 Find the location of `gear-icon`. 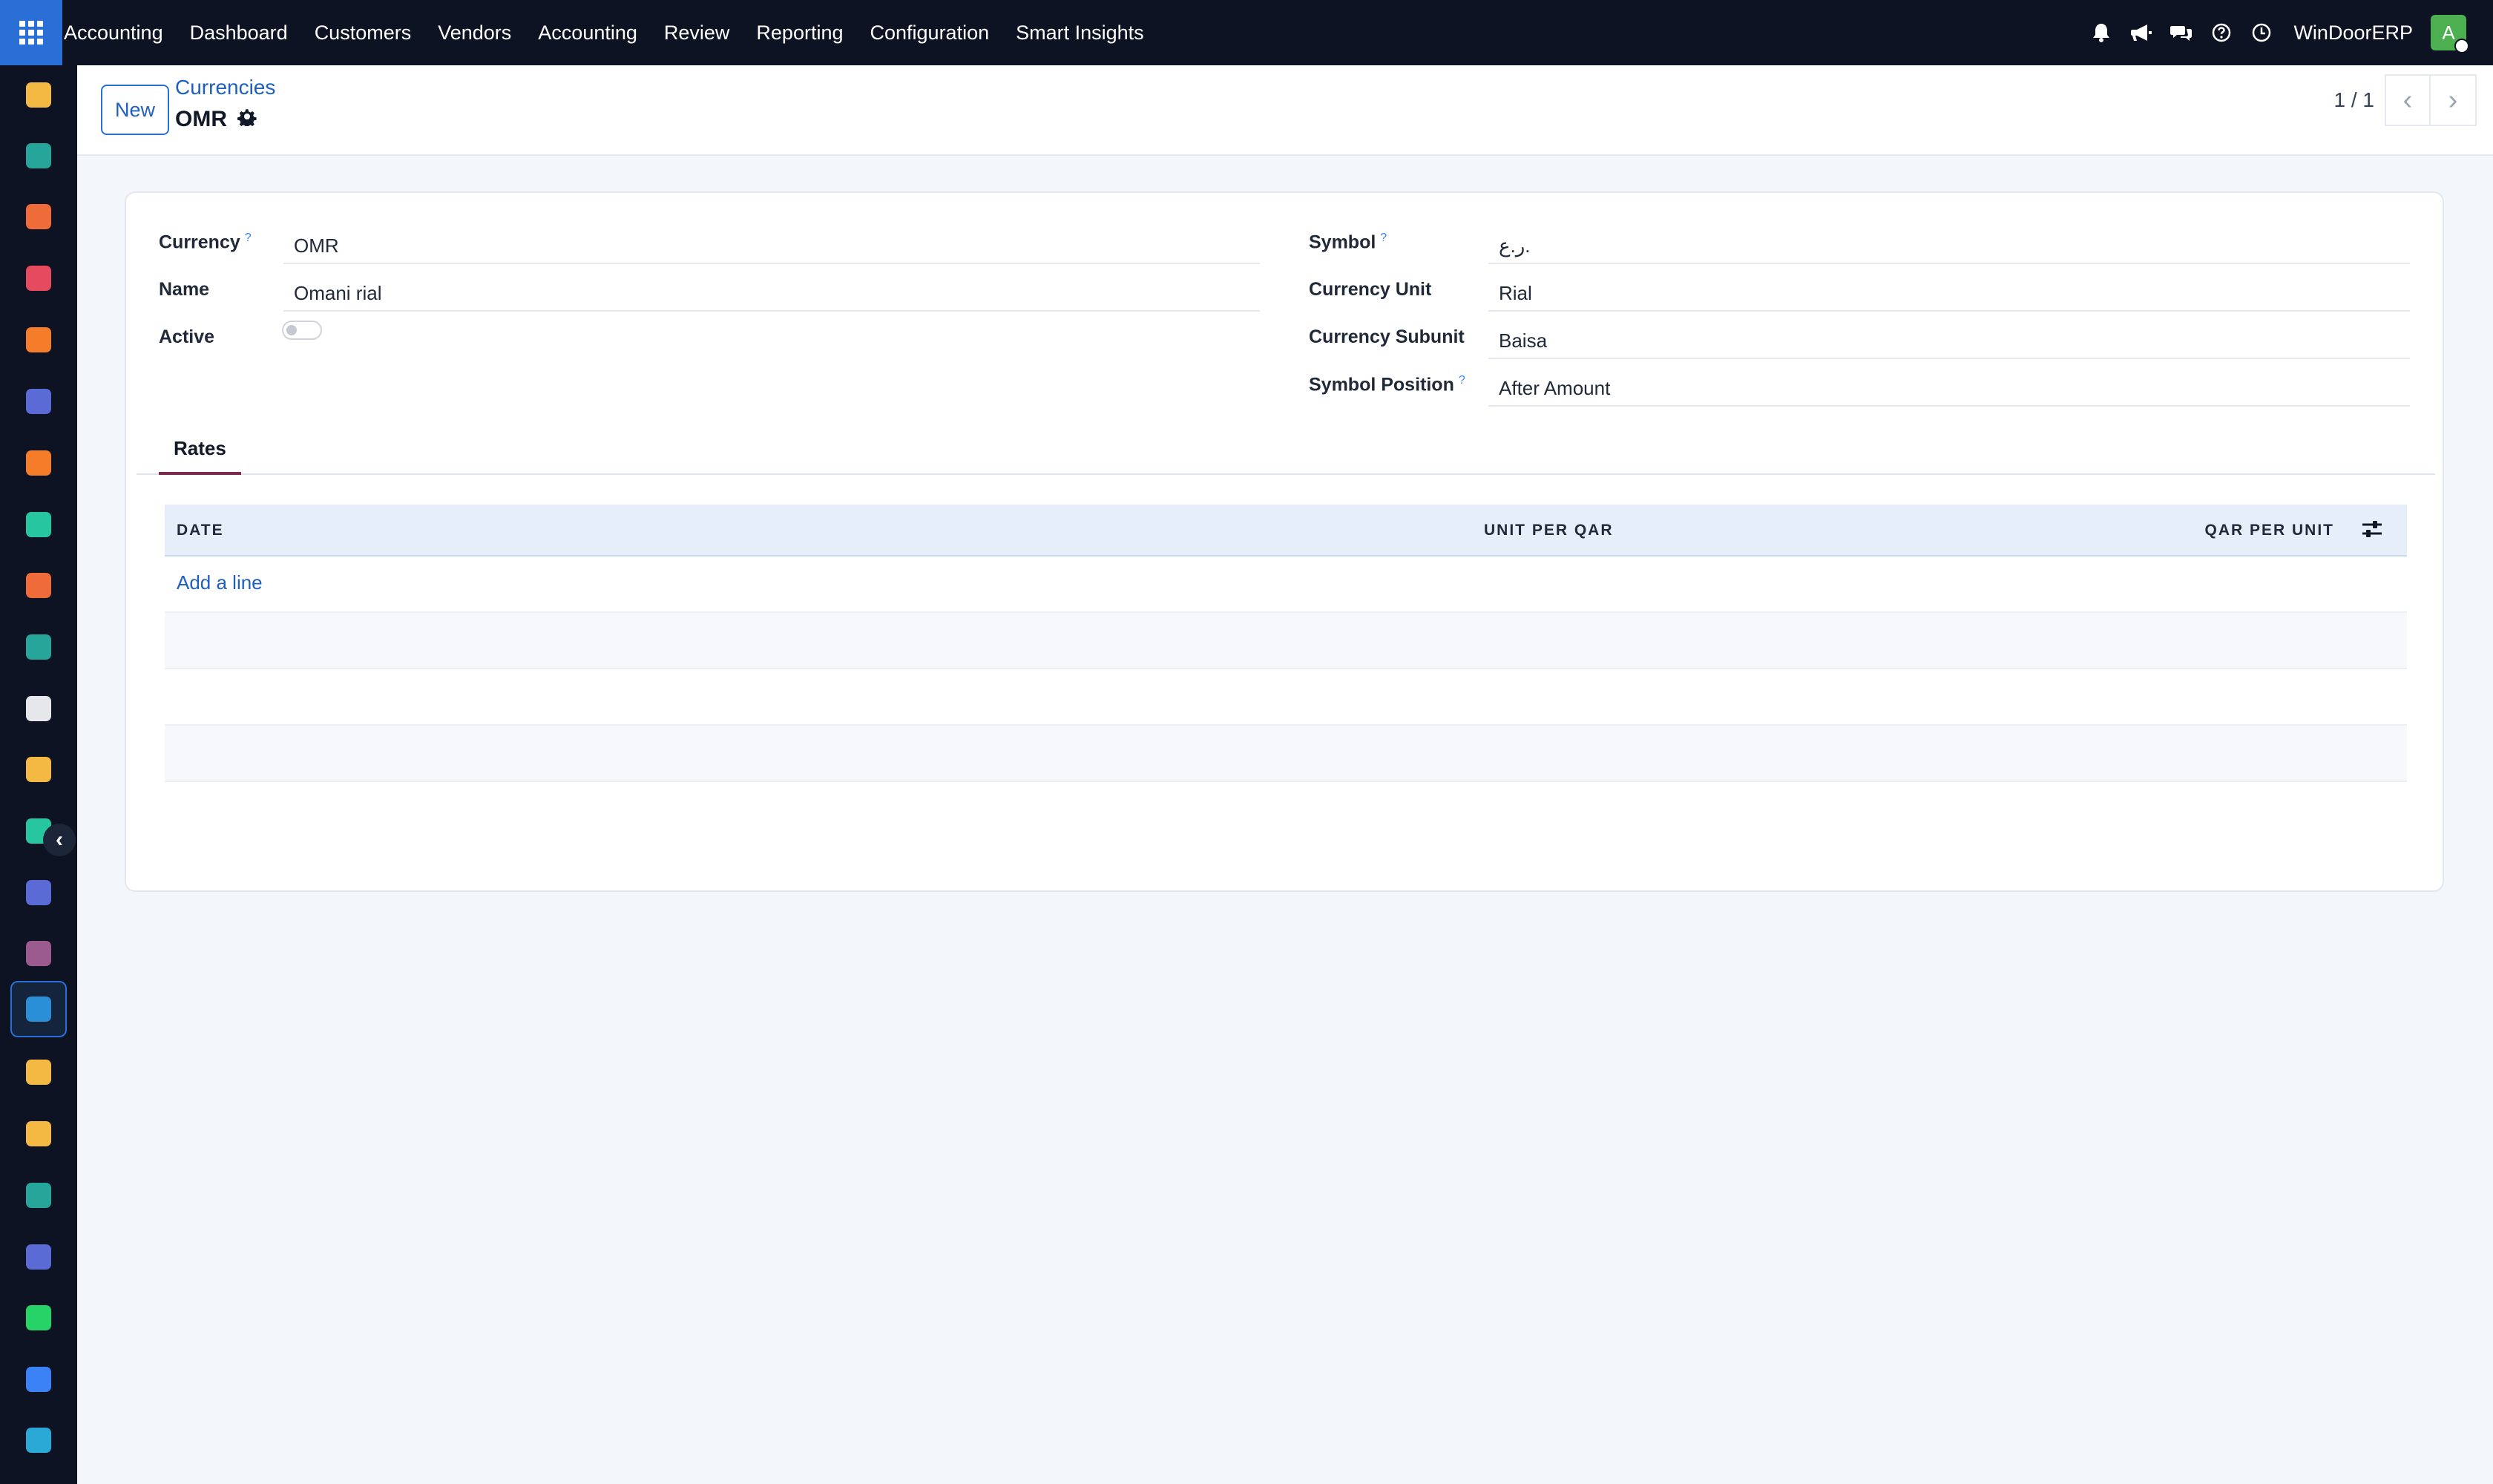

gear-icon is located at coordinates (247, 119).